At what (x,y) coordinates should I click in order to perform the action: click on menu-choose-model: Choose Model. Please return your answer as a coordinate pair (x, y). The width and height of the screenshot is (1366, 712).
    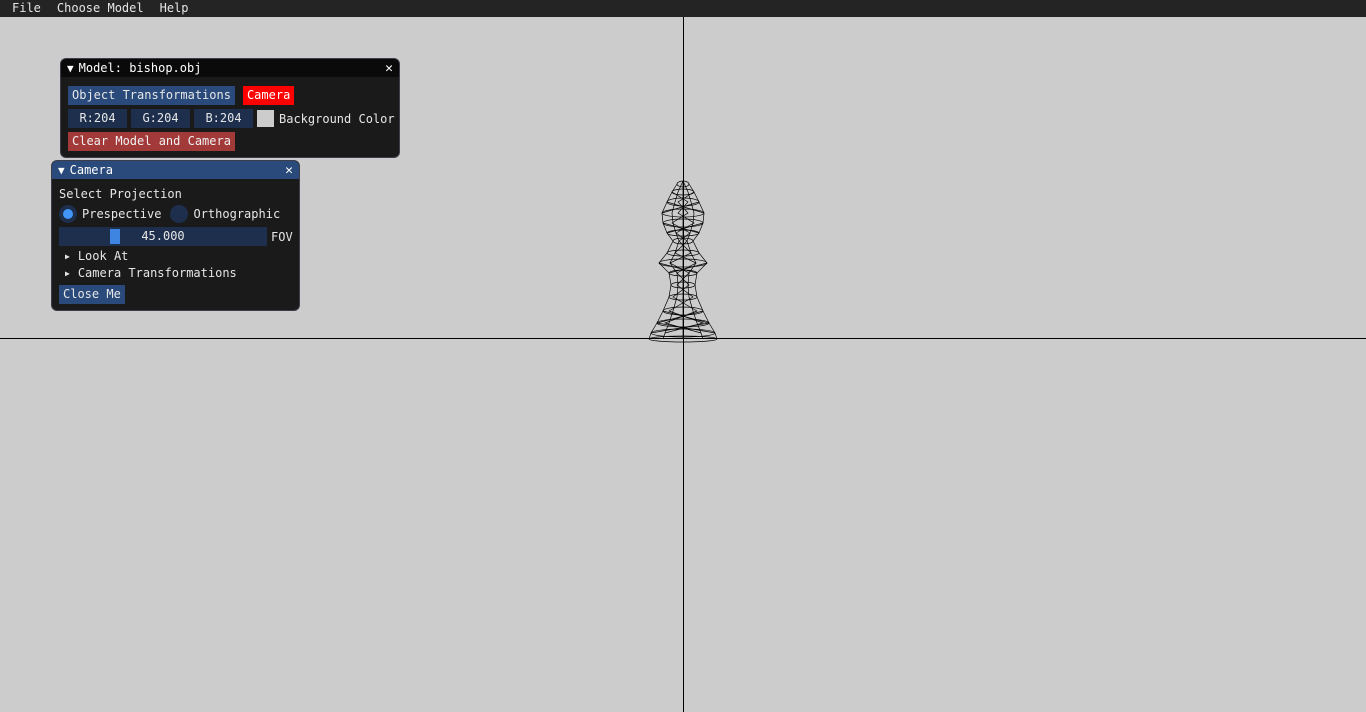
    Looking at the image, I should click on (100, 8).